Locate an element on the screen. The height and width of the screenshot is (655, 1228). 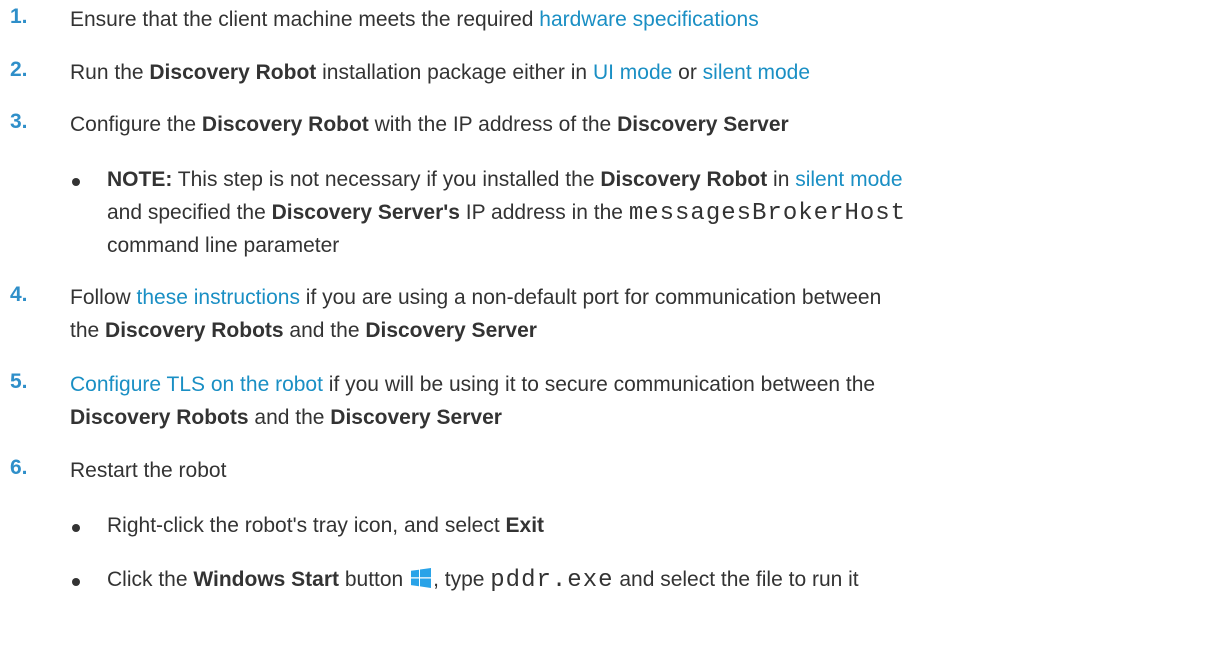
note-text-line-3: command line parameter is located at coordinates (223, 246).